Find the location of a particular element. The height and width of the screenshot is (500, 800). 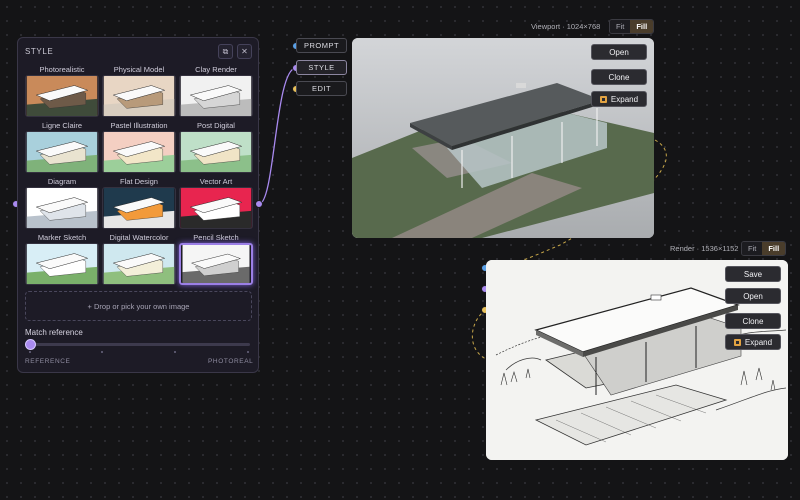

viewport-fit-fill-toggle: Fit Fill is located at coordinates (632, 26).